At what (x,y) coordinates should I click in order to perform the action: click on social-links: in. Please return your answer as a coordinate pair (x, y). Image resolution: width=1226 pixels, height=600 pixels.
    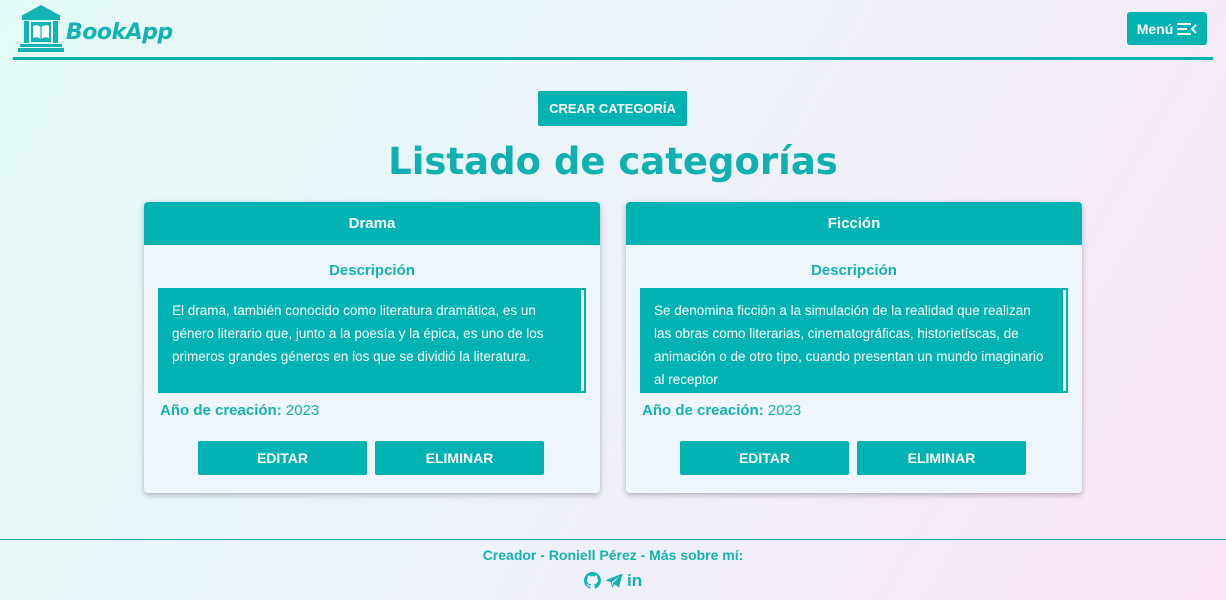
    Looking at the image, I should click on (613, 580).